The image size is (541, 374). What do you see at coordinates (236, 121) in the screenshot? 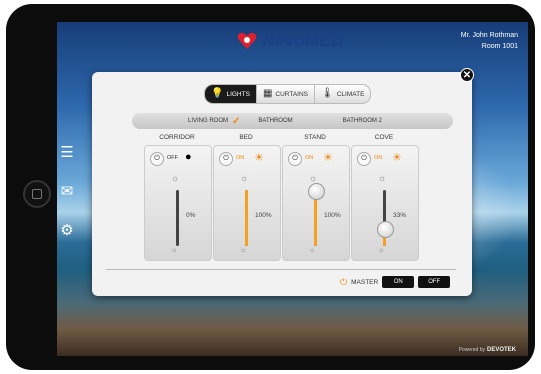
I see `check-icon: ✓` at bounding box center [236, 121].